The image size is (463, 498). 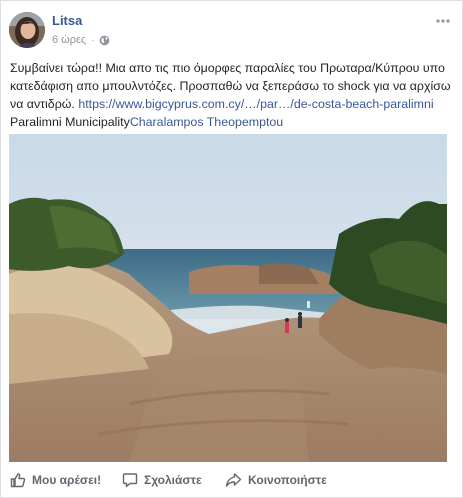 I want to click on globe-icon, so click(x=104, y=40).